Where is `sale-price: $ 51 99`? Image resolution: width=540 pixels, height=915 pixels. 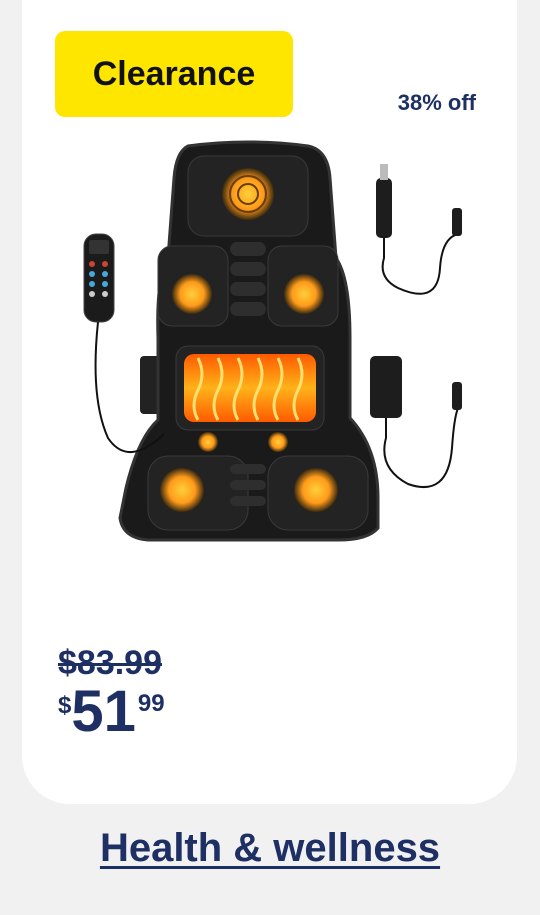
sale-price: $ 51 99 is located at coordinates (111, 712).